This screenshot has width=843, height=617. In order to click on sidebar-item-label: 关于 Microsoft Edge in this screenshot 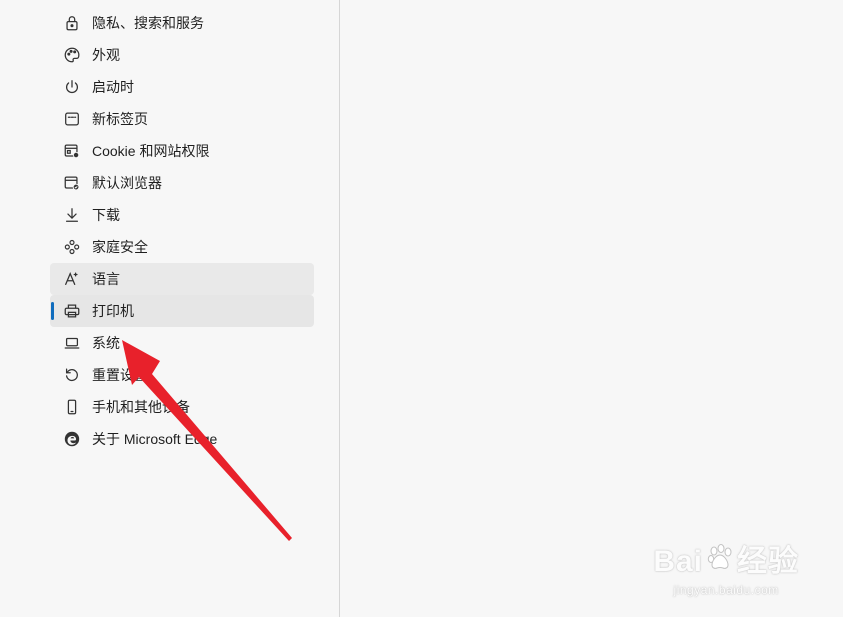, I will do `click(155, 439)`.